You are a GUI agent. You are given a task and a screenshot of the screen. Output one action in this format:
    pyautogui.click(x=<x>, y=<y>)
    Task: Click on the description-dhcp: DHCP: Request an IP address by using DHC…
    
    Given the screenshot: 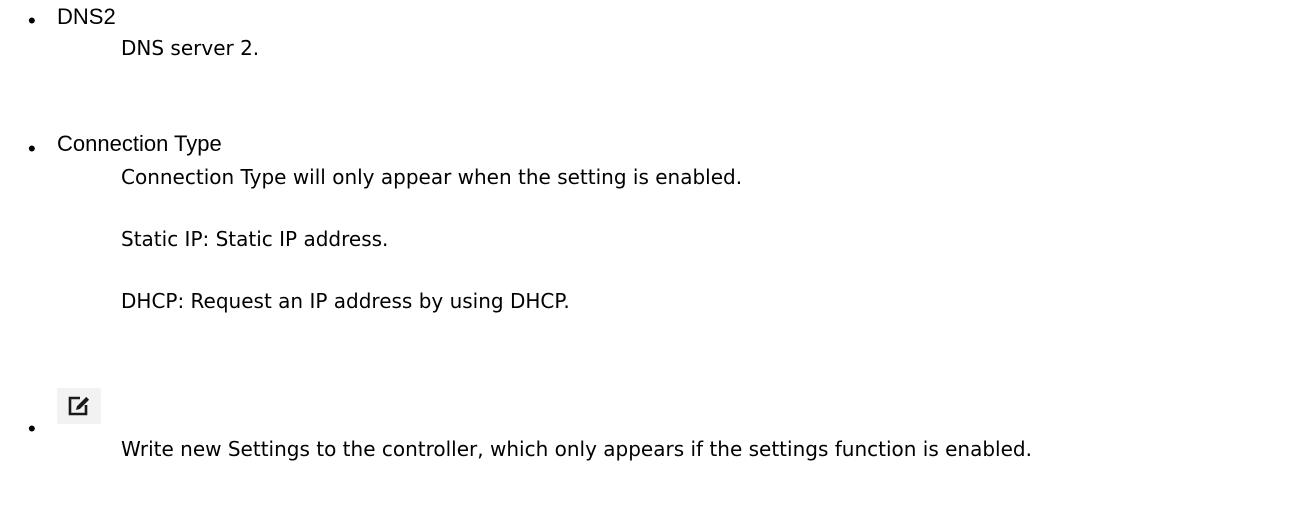 What is the action you would take?
    pyautogui.click(x=345, y=301)
    